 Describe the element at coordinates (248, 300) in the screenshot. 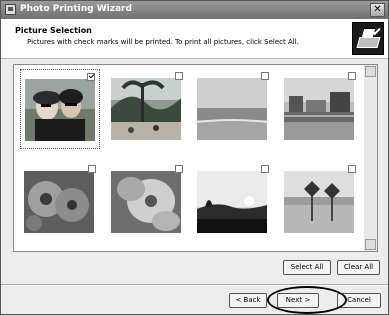

I see `back-button: < Back` at that location.